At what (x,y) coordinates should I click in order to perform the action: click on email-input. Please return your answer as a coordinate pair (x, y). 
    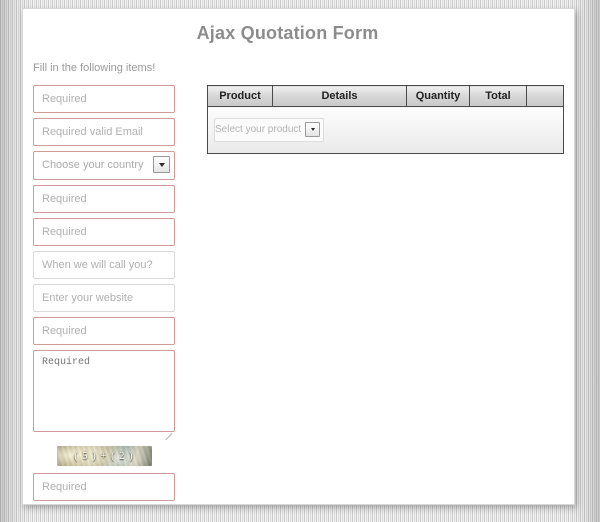
    Looking at the image, I should click on (104, 132).